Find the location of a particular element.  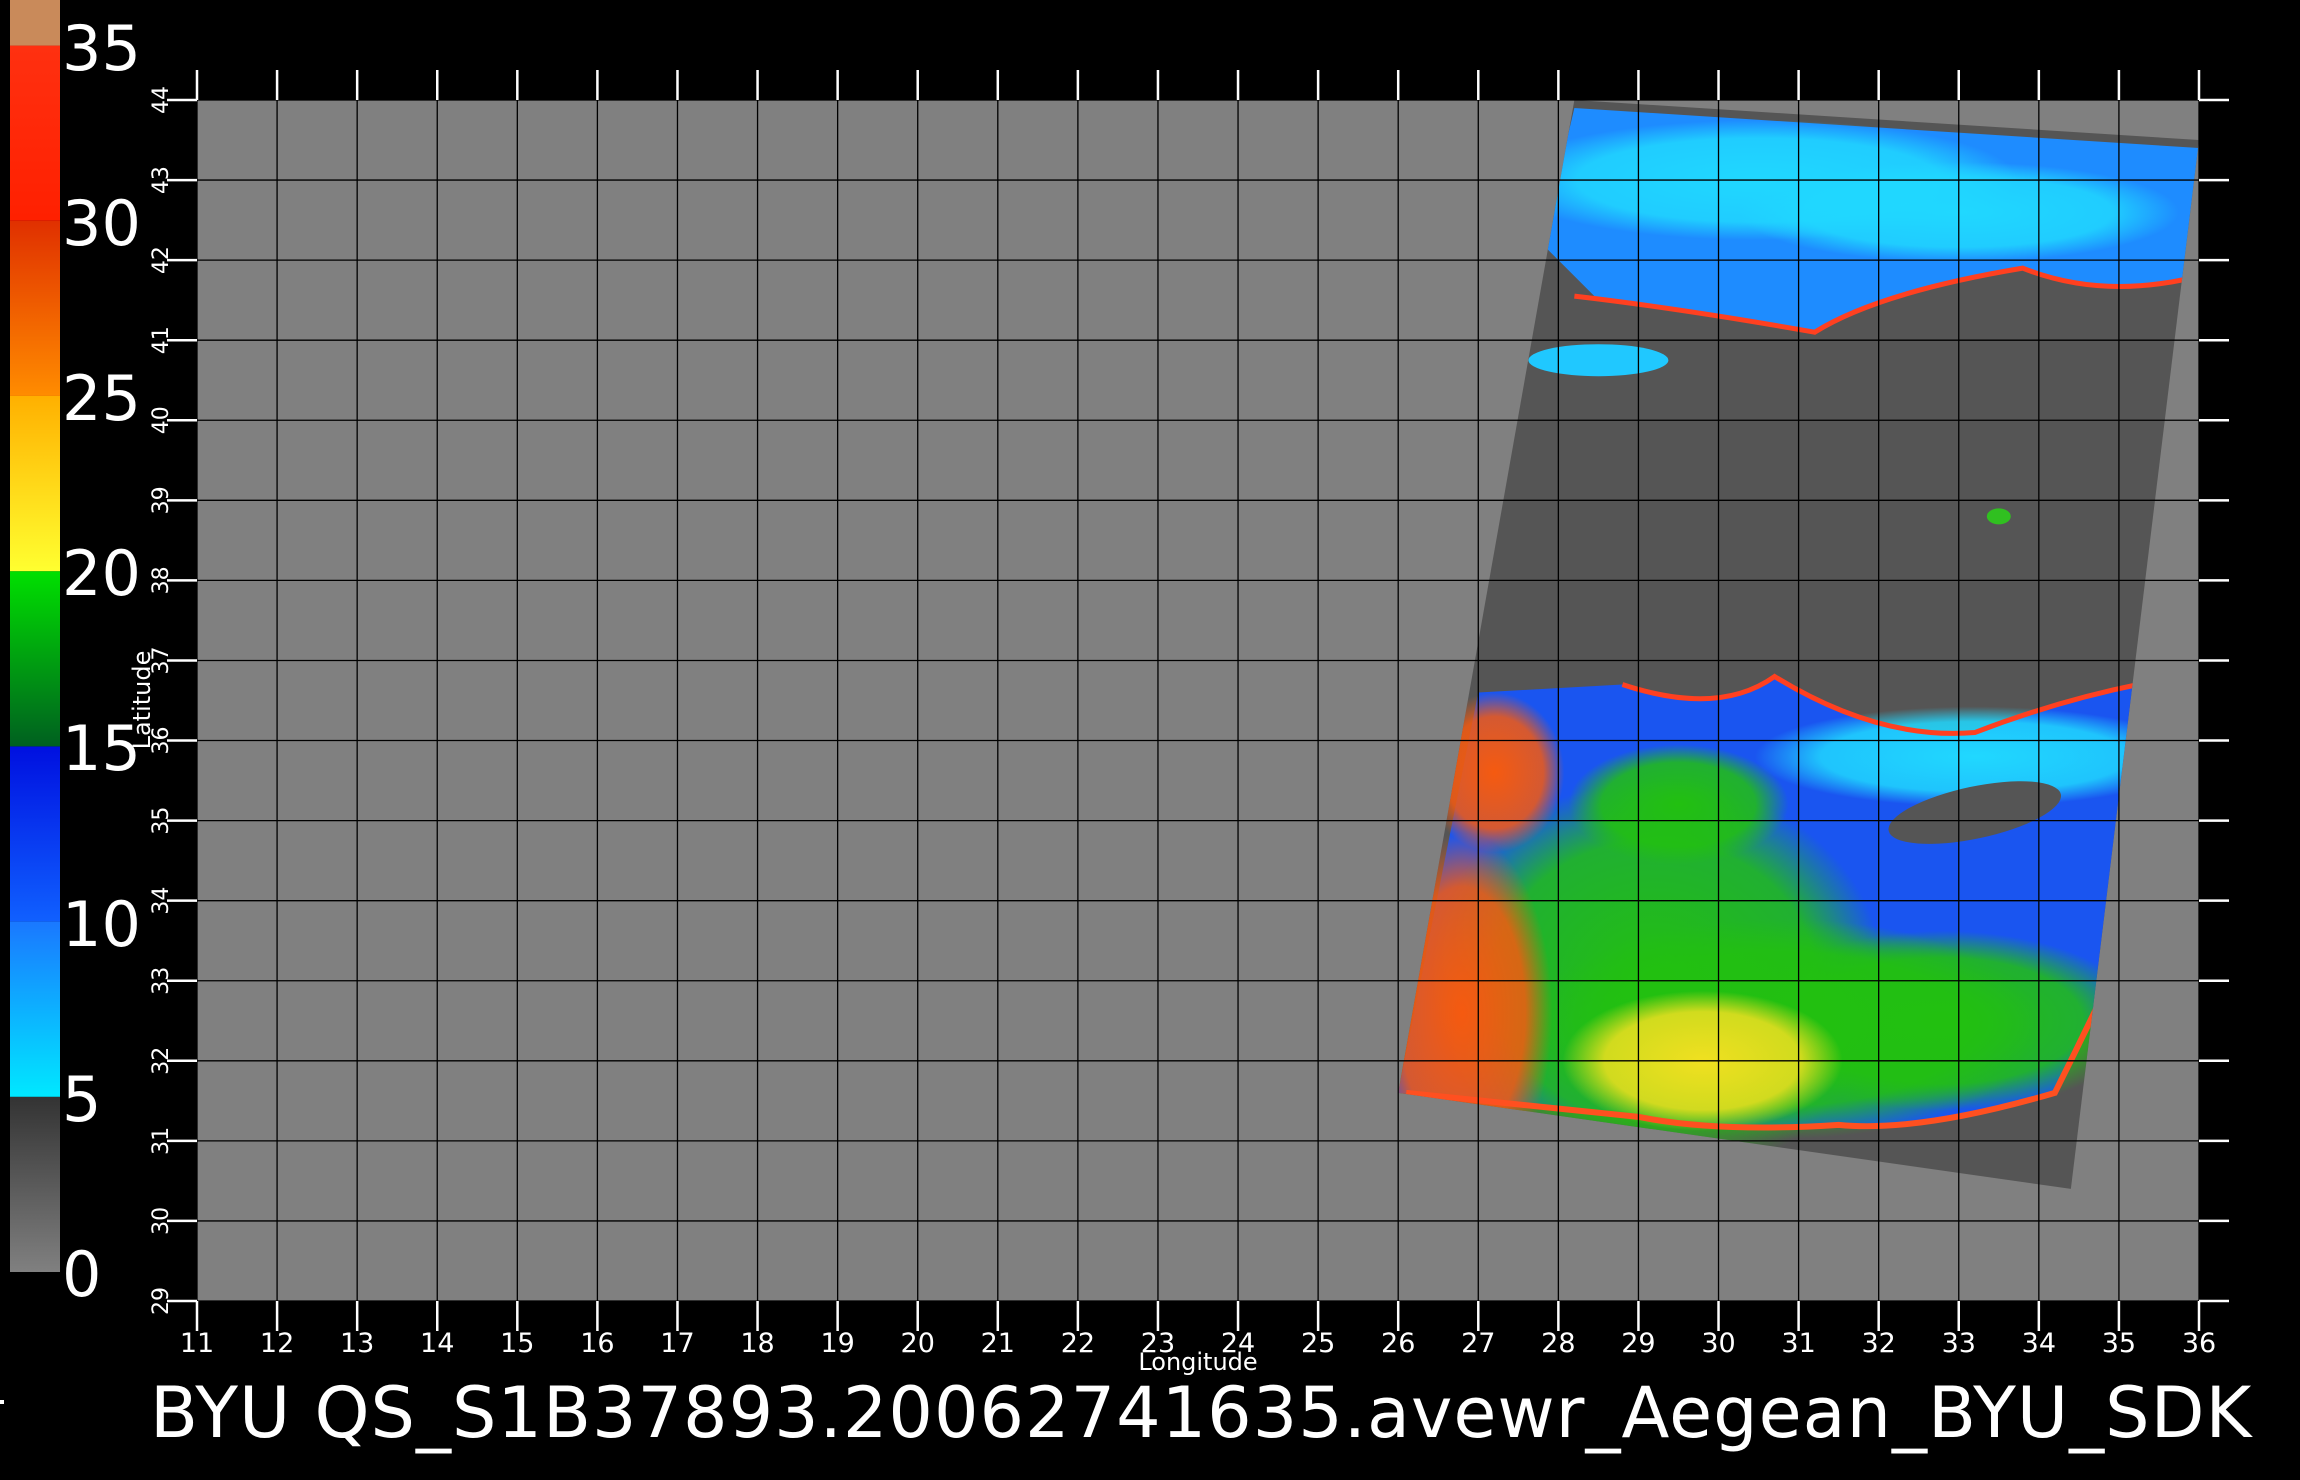

y-tick-label: 41 is located at coordinates (161, 340).